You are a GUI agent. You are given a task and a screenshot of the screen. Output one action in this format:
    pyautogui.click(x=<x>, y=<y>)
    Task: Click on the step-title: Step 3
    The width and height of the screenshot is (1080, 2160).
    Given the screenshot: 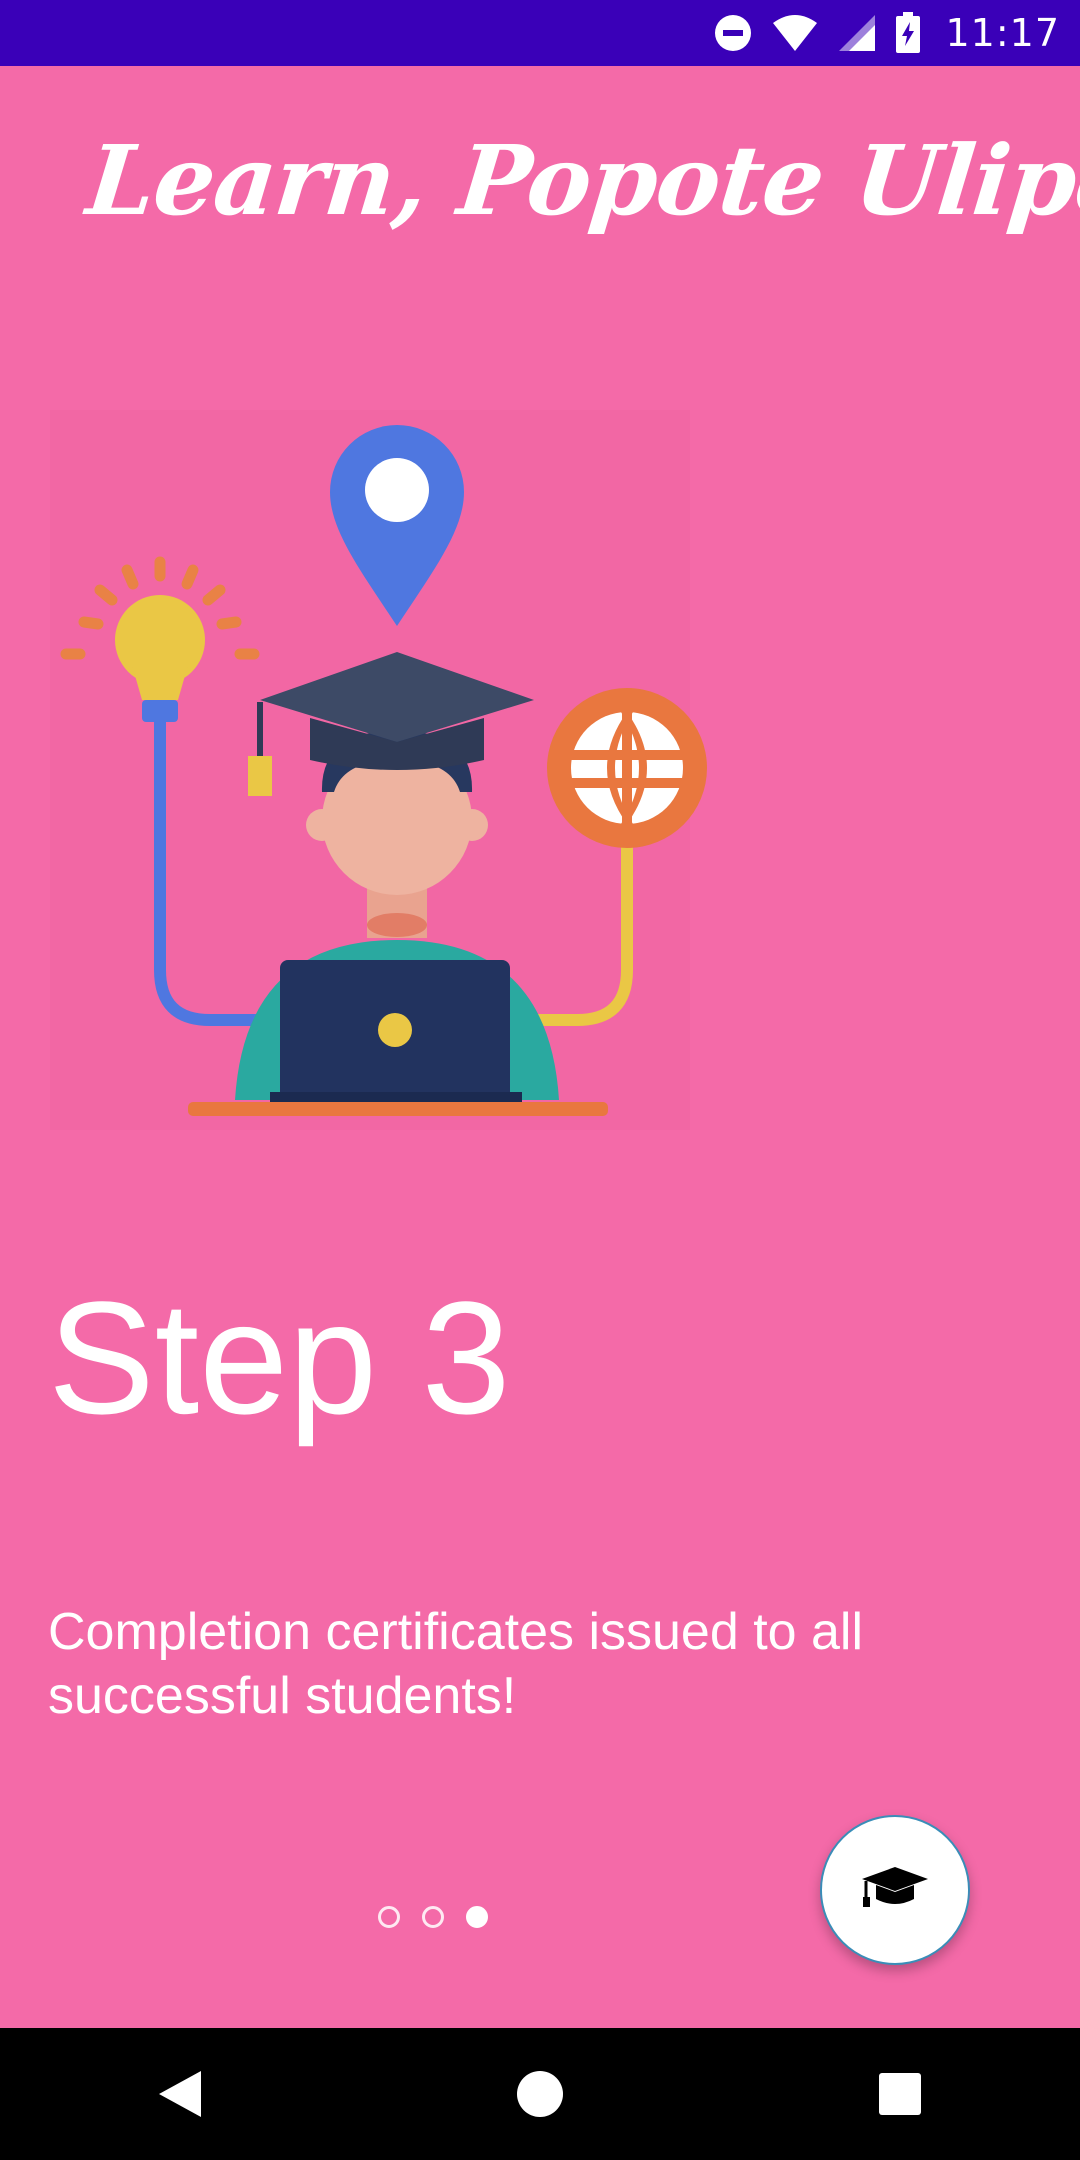 What is the action you would take?
    pyautogui.click(x=279, y=1357)
    